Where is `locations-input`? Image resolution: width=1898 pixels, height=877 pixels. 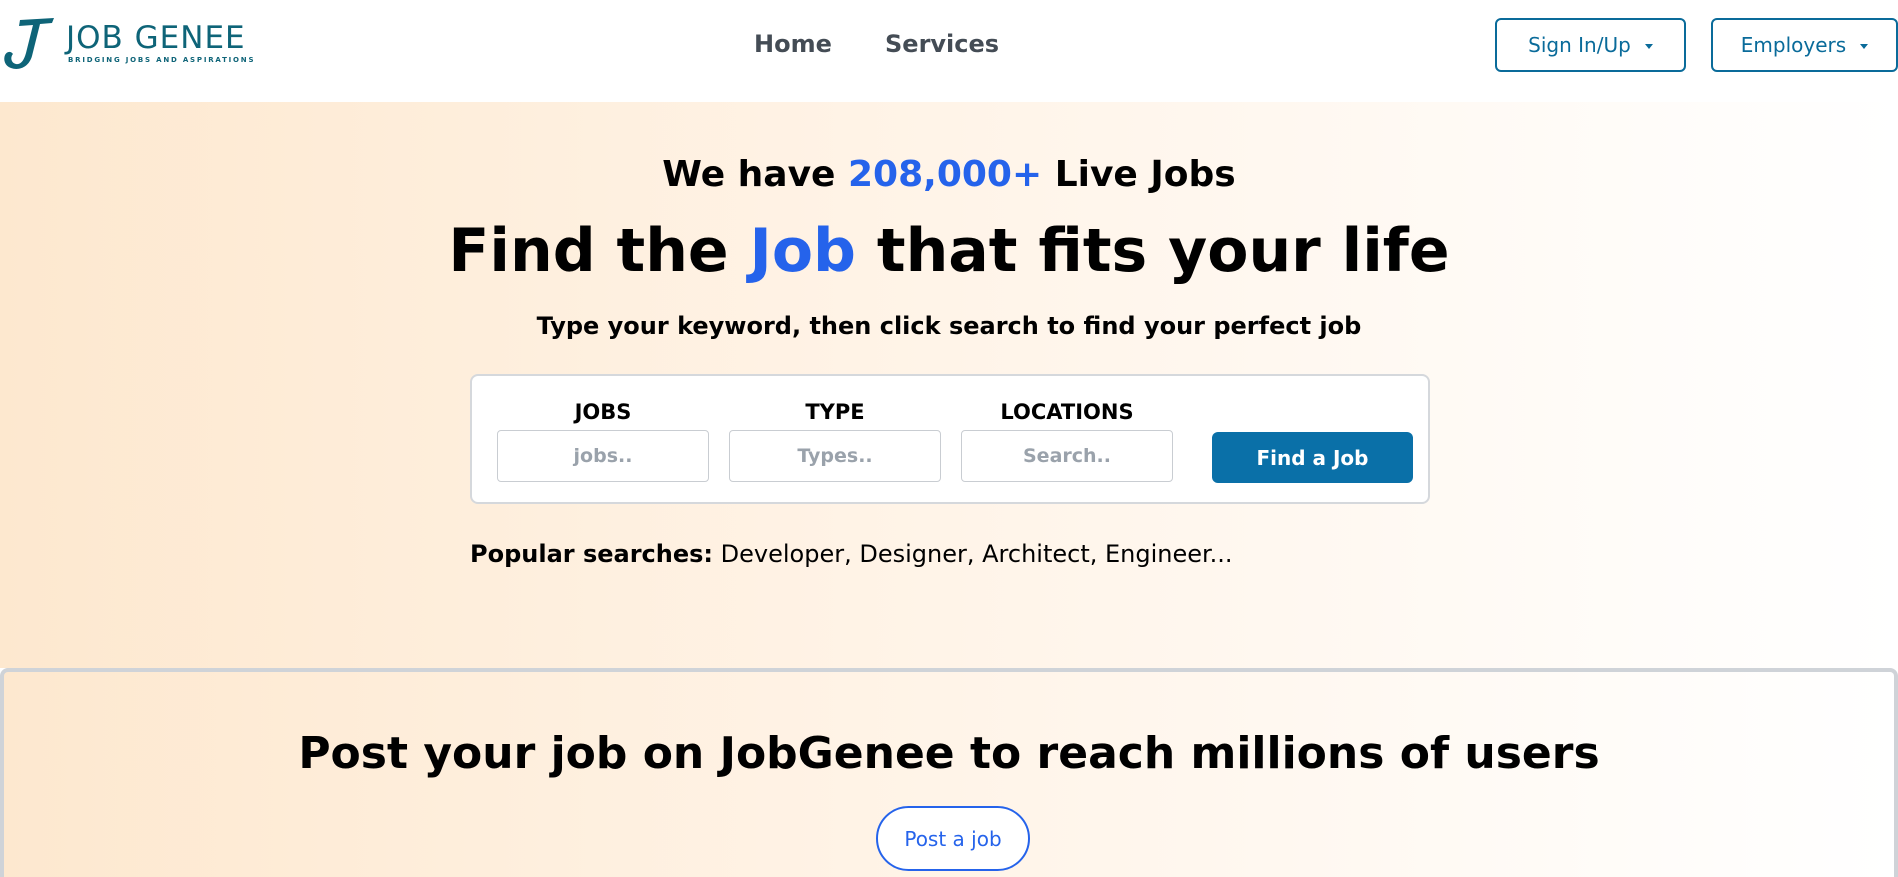
locations-input is located at coordinates (1067, 456).